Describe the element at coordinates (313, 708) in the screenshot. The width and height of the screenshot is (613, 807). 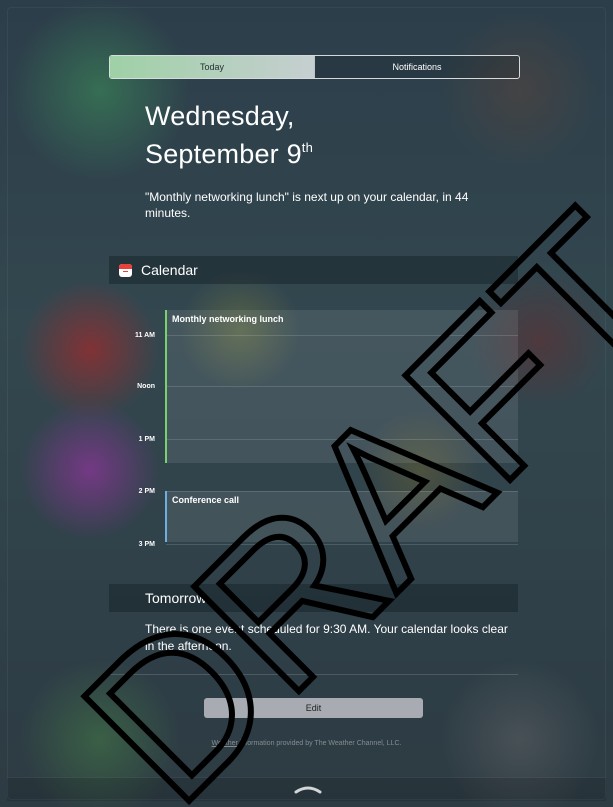
I see `edit-button: Edit` at that location.